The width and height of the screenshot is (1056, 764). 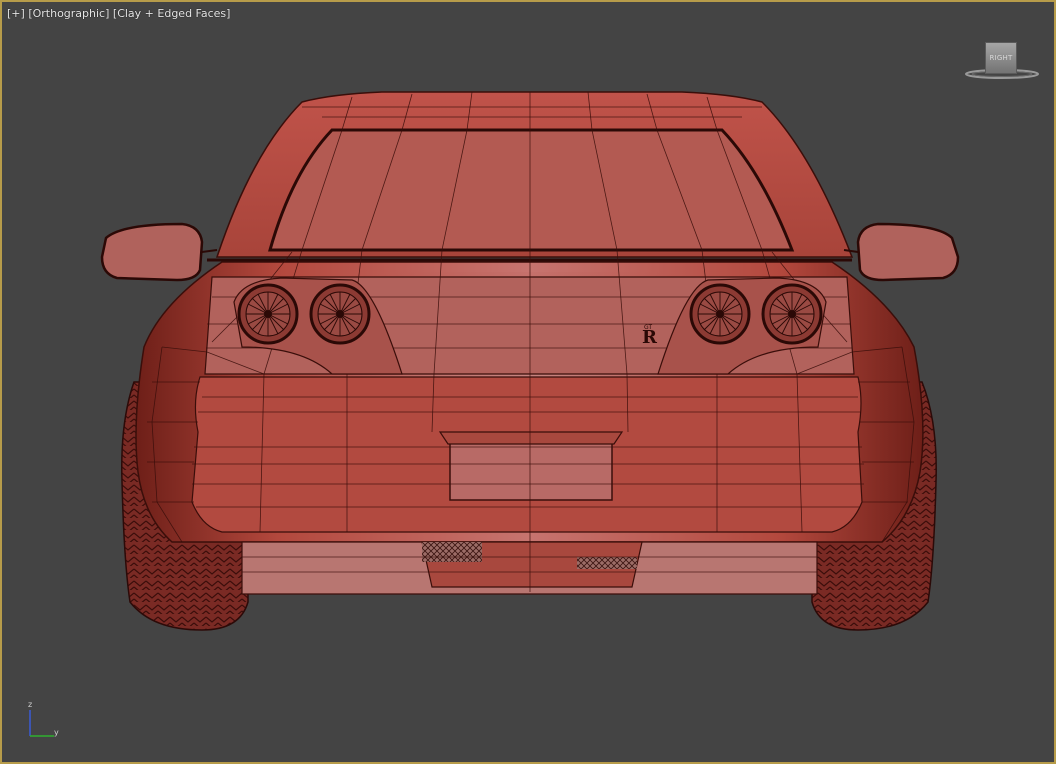 What do you see at coordinates (159, 252) in the screenshot?
I see `mirror-left` at bounding box center [159, 252].